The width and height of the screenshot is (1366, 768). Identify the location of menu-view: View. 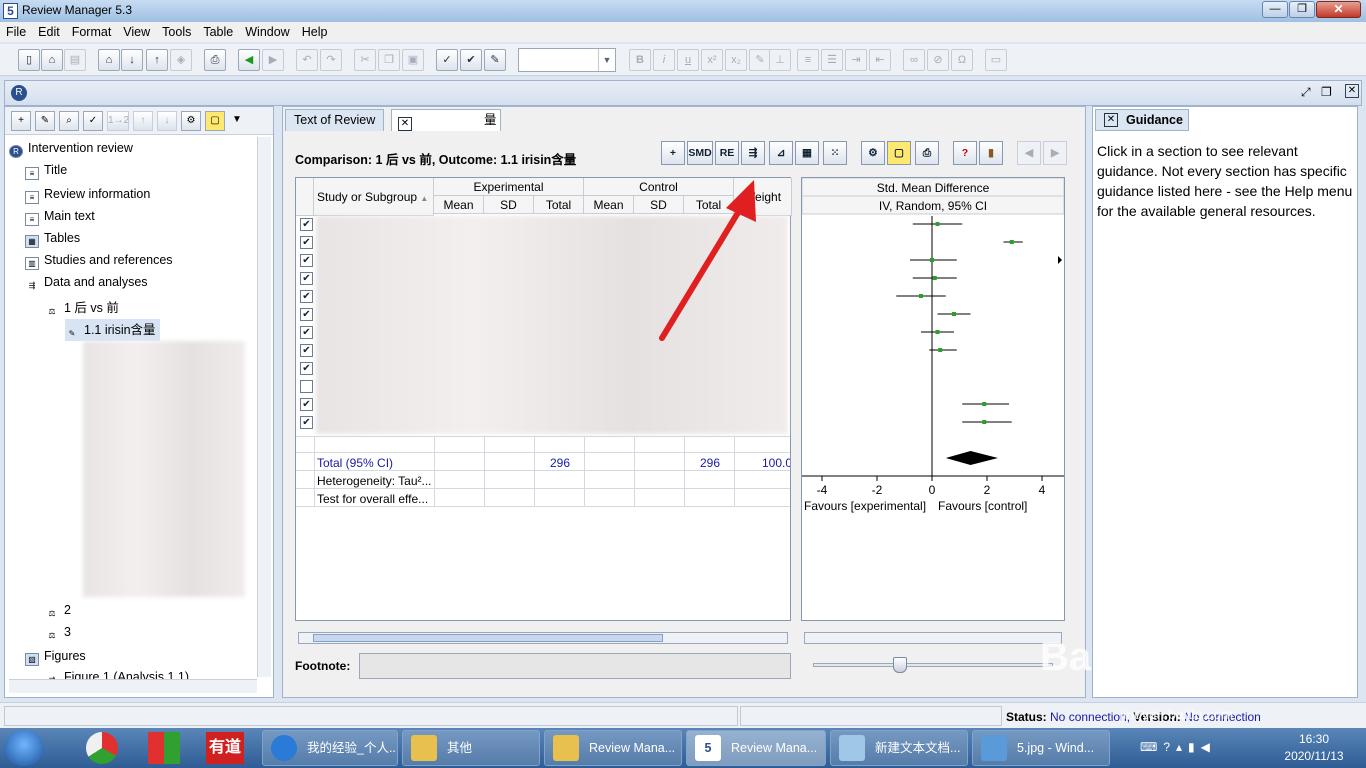
(136, 30).